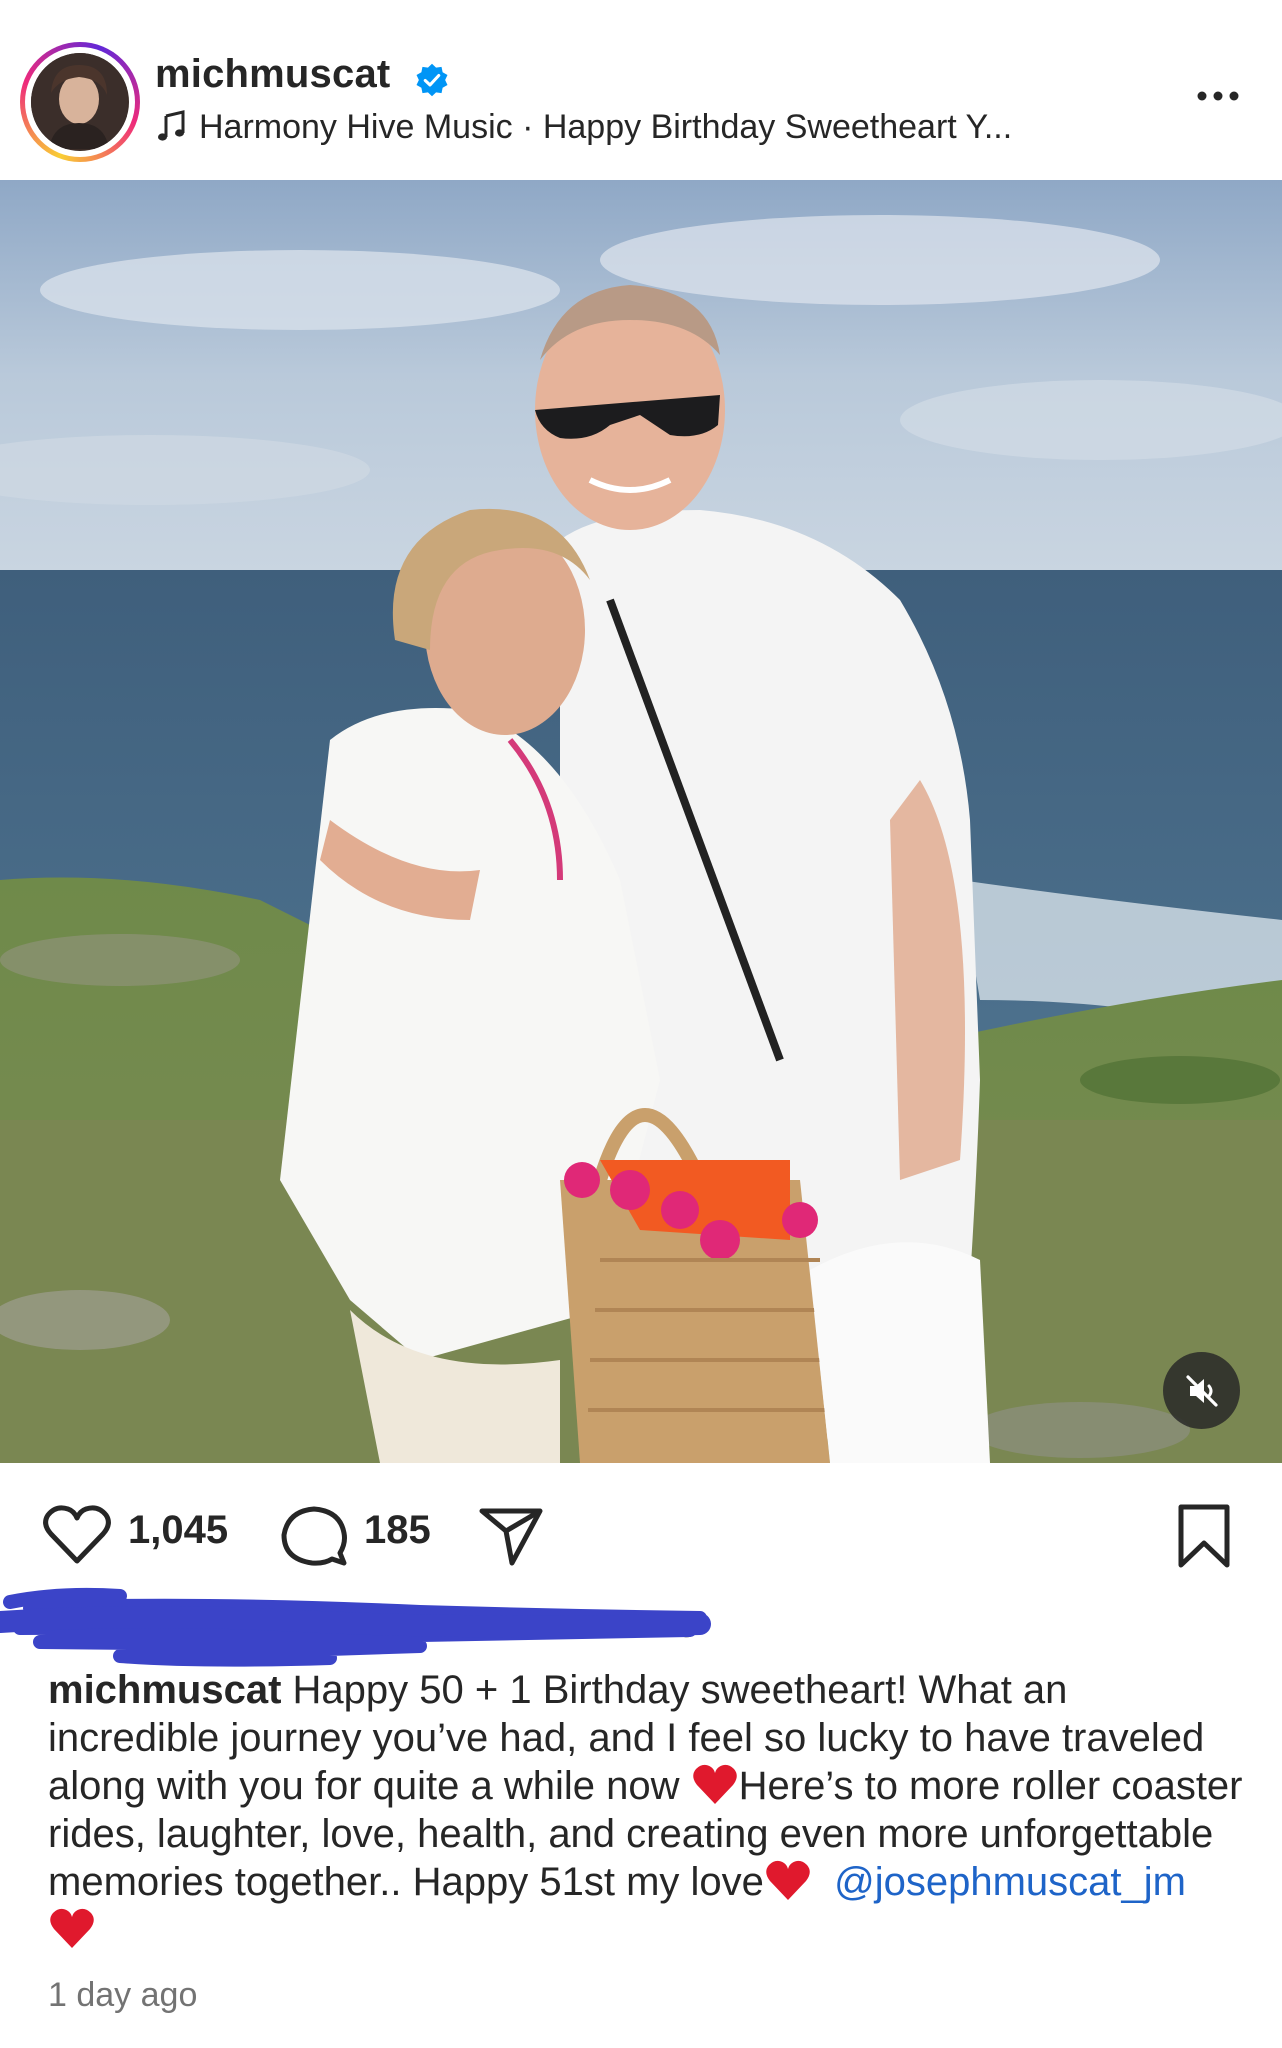 The height and width of the screenshot is (2048, 1282). Describe the element at coordinates (355, 1627) in the screenshot. I see `redaction-scribble` at that location.